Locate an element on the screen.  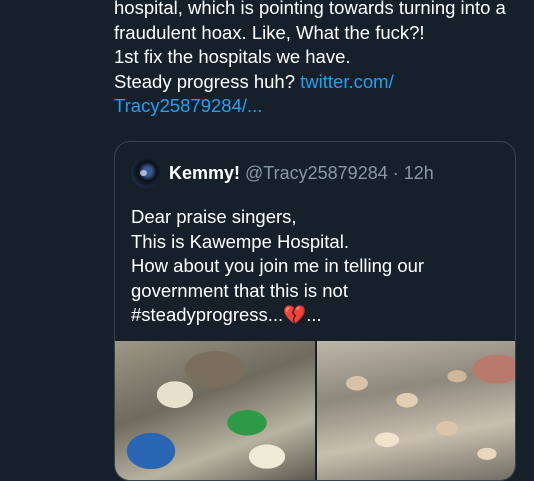
timestamp: 12h is located at coordinates (419, 173).